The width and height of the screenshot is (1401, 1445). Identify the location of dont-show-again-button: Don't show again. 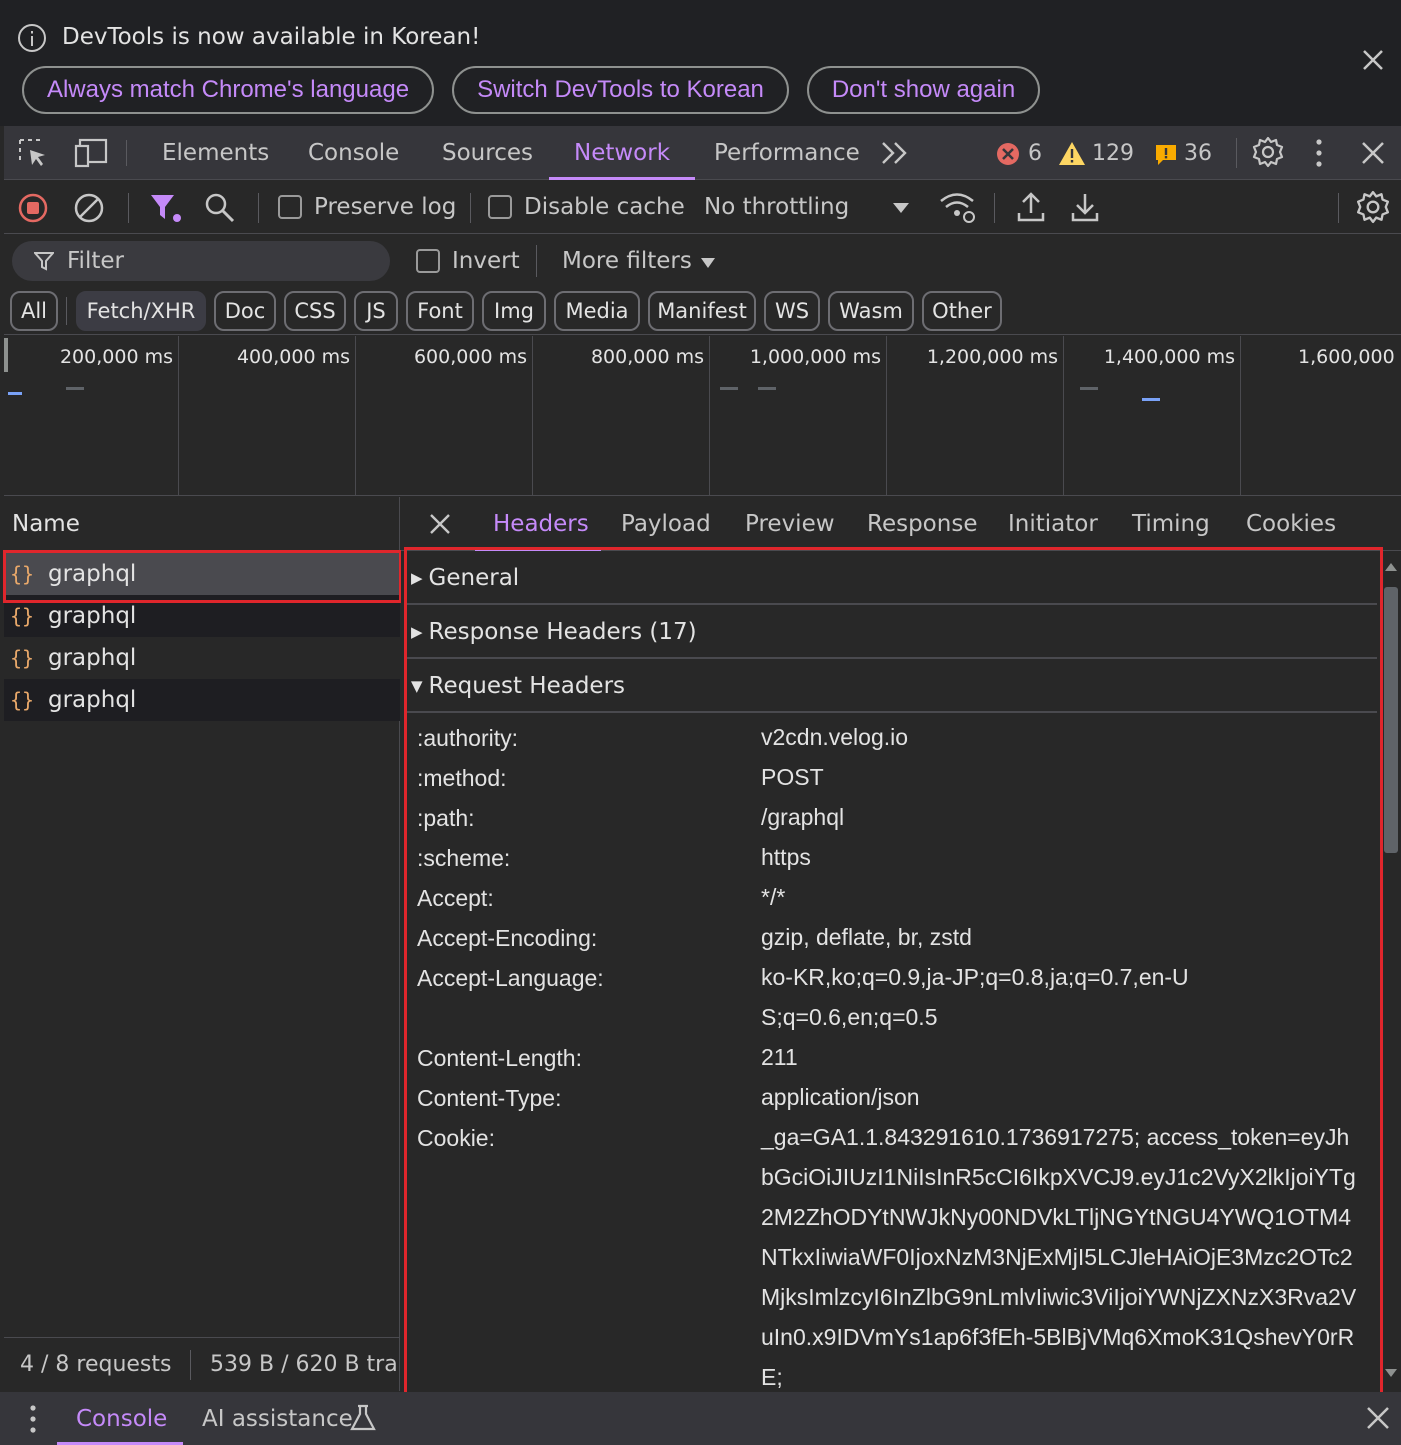
(923, 90).